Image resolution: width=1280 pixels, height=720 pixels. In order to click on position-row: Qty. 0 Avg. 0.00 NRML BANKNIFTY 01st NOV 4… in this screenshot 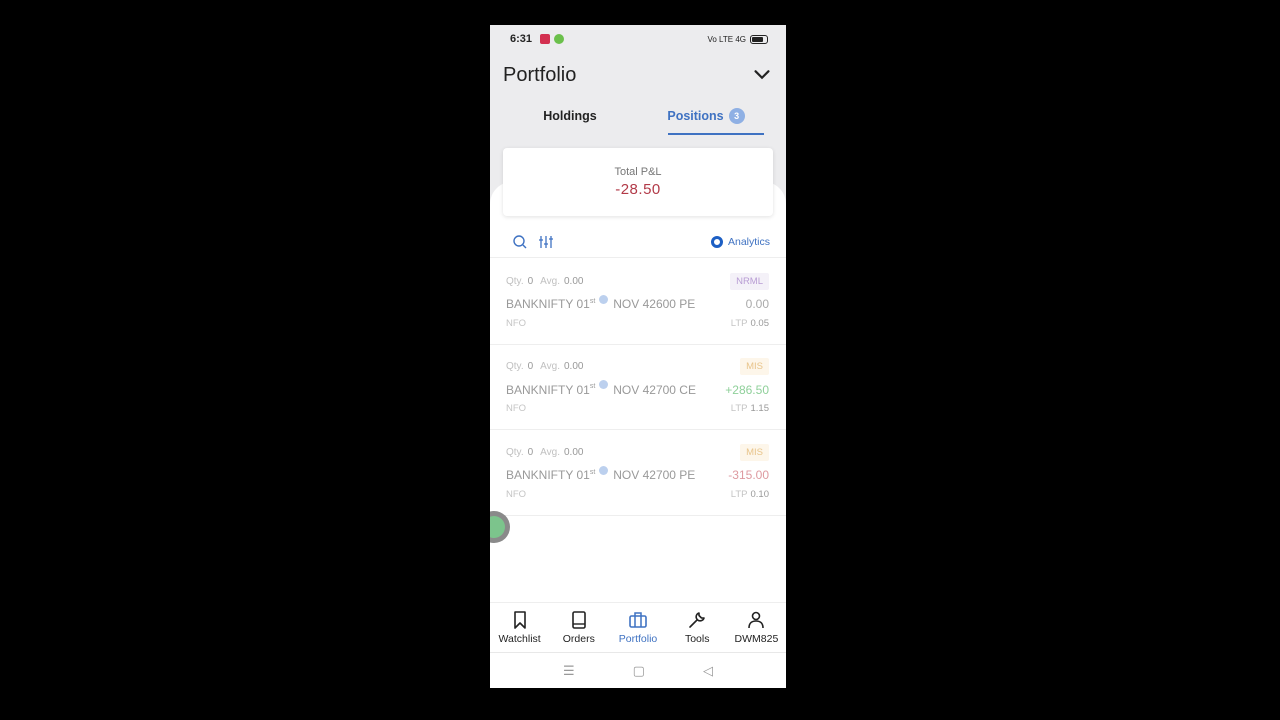, I will do `click(638, 302)`.